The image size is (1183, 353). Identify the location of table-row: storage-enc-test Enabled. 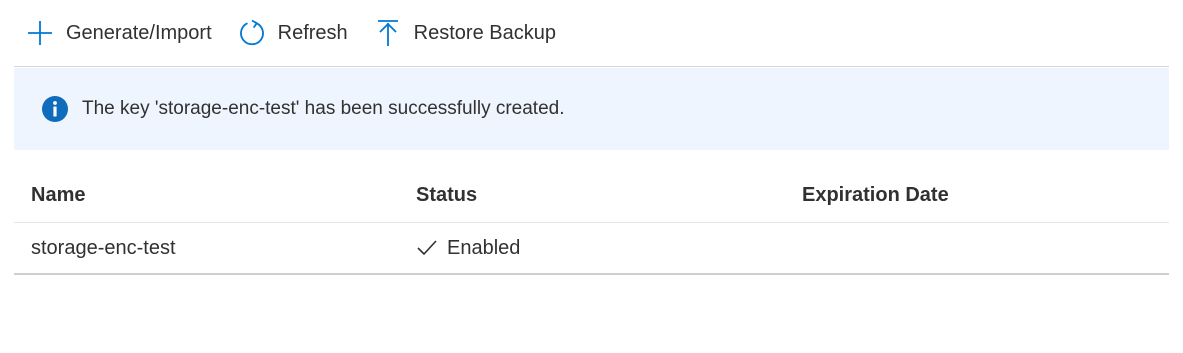
(591, 249).